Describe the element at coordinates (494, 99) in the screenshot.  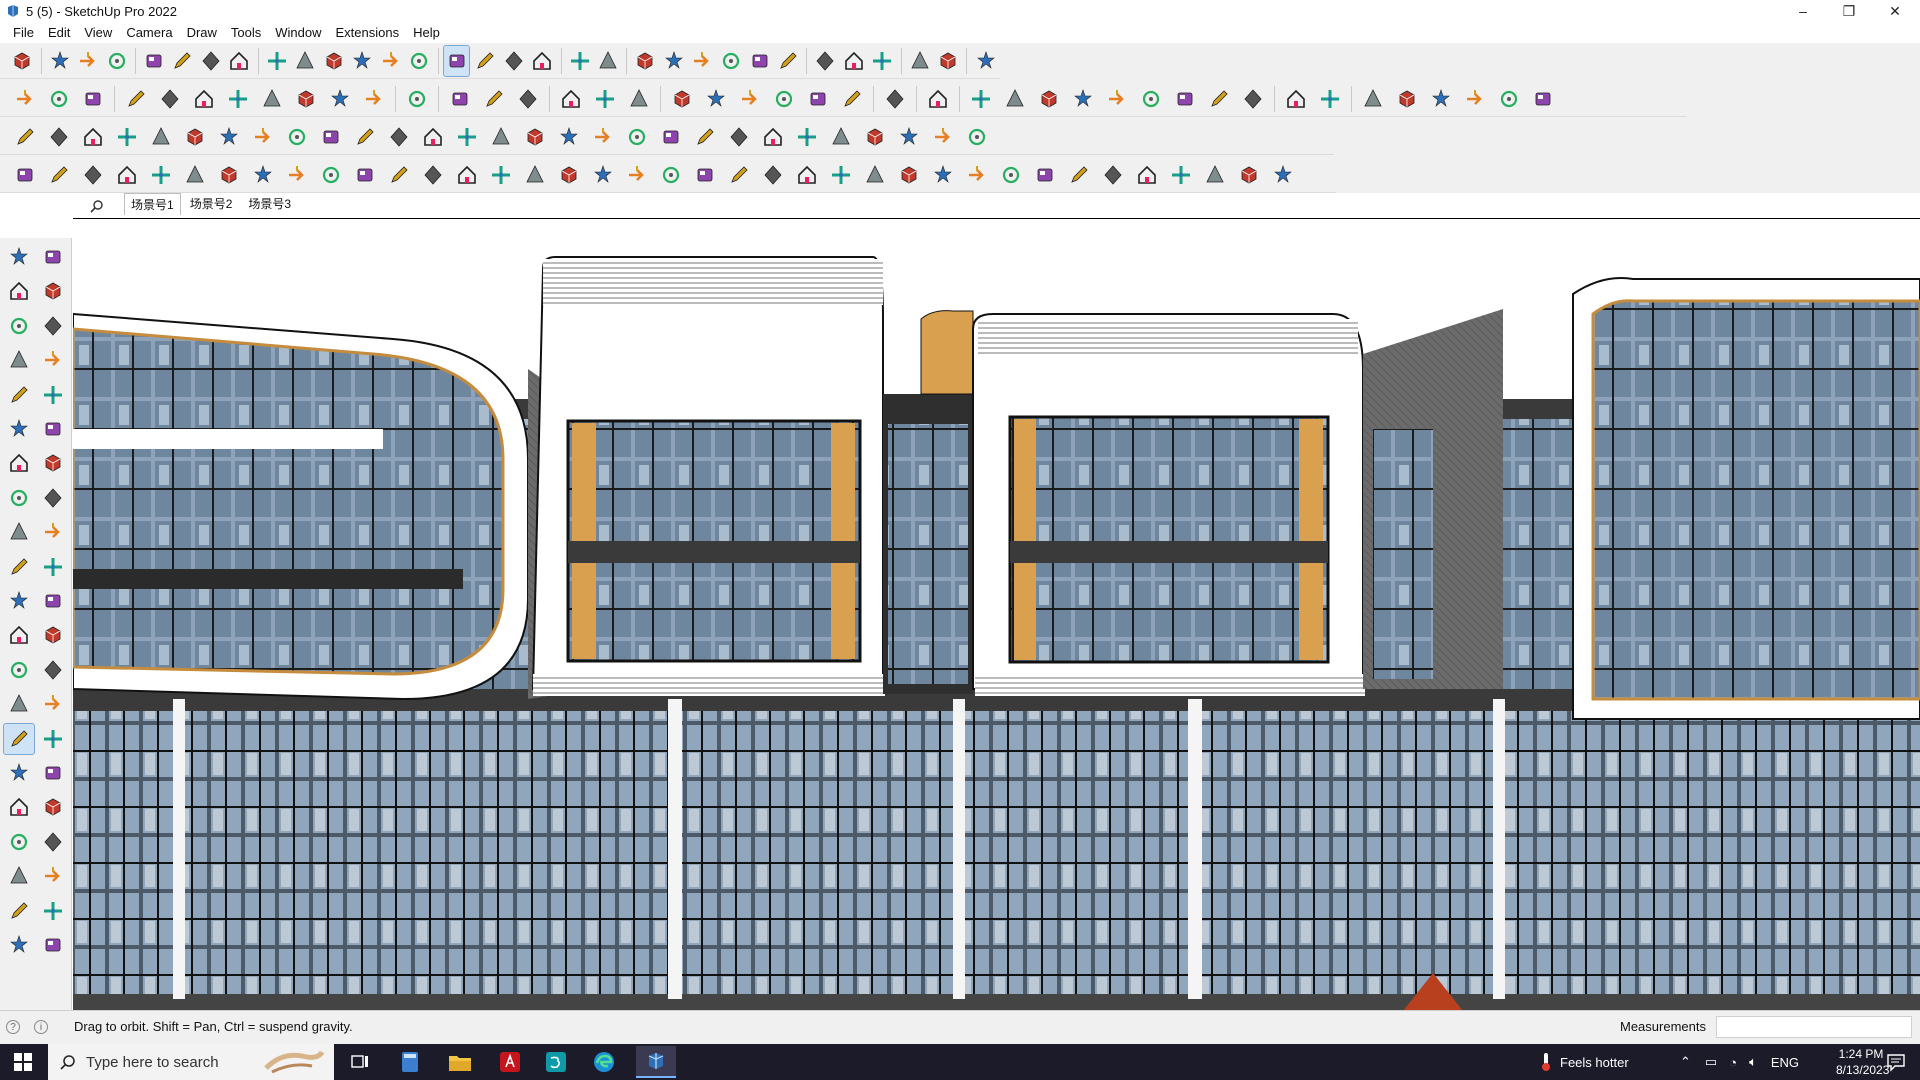
I see `toolbar-large-tools-tool-4-2-icon` at that location.